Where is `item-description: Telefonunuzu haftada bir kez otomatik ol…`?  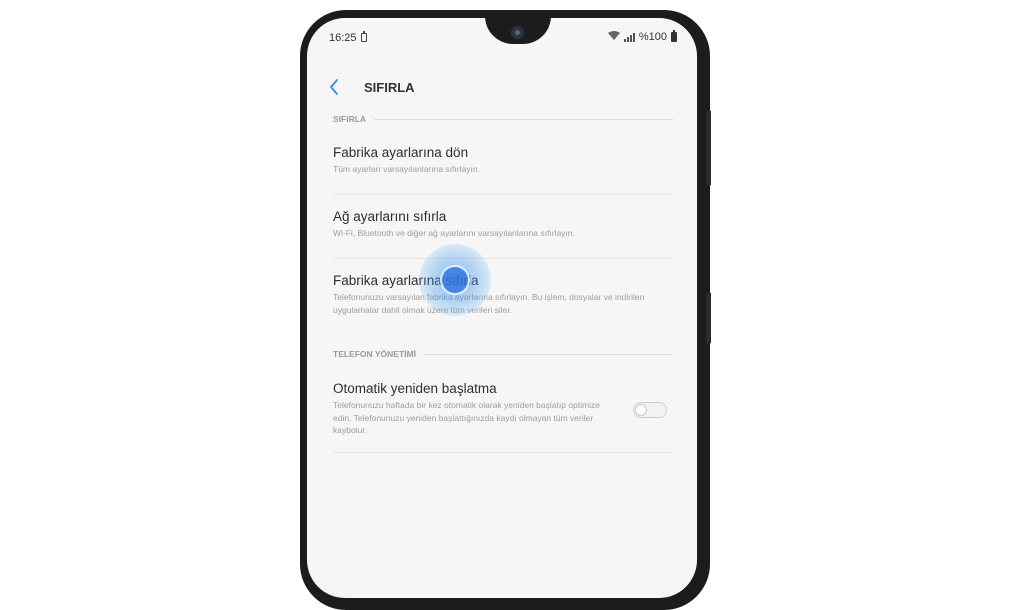
item-description: Telefonunuzu haftada bir kez otomatik ol… is located at coordinates (466, 417).